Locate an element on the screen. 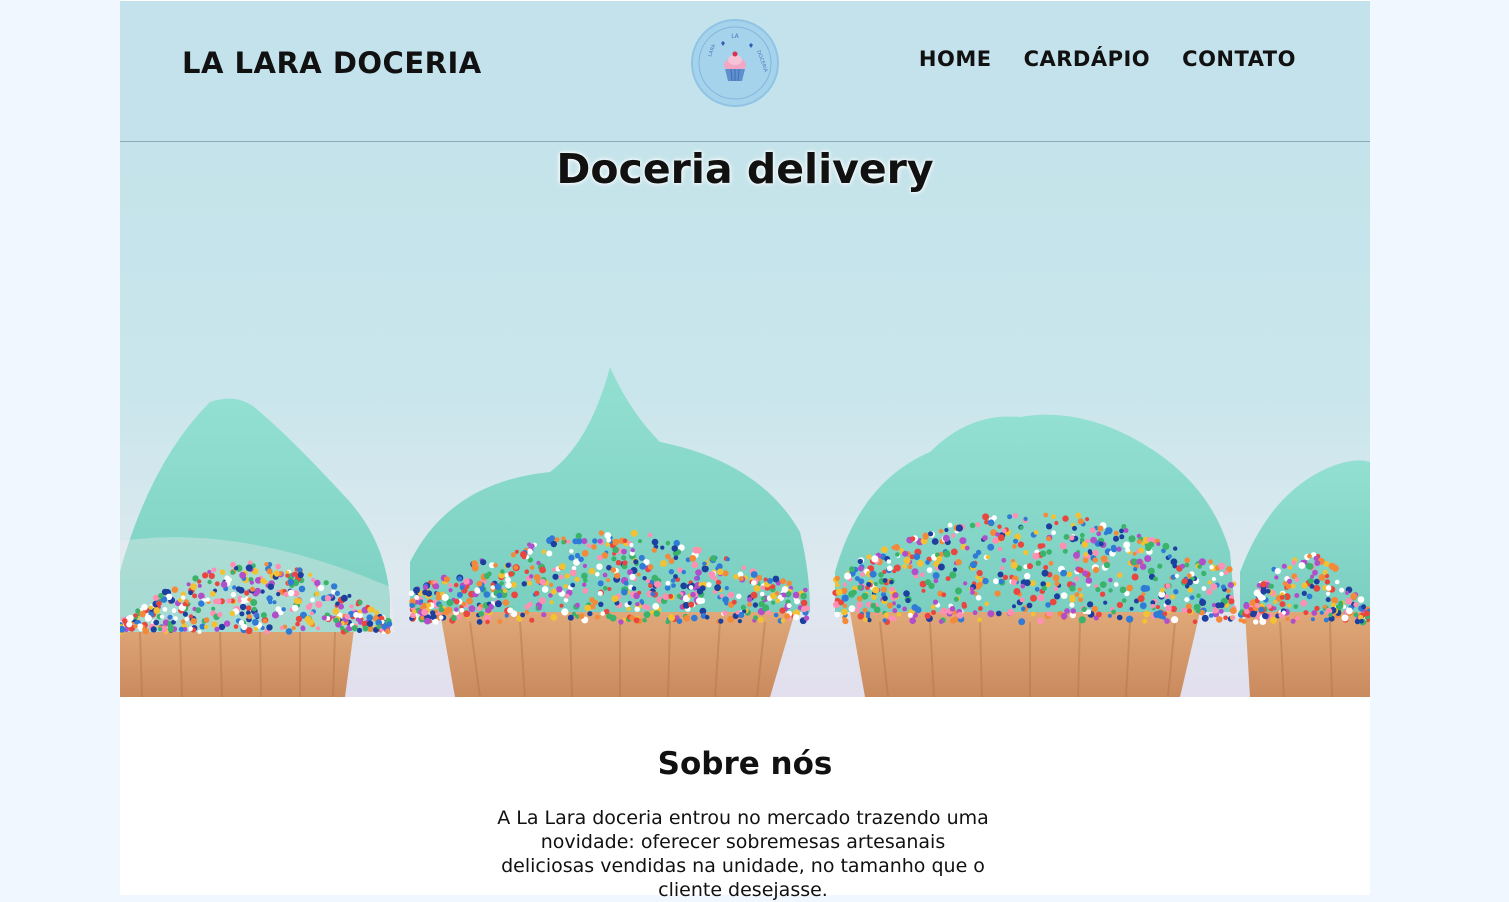 Image resolution: width=1509 pixels, height=902 pixels. svg-text: LA is located at coordinates (735, 36).